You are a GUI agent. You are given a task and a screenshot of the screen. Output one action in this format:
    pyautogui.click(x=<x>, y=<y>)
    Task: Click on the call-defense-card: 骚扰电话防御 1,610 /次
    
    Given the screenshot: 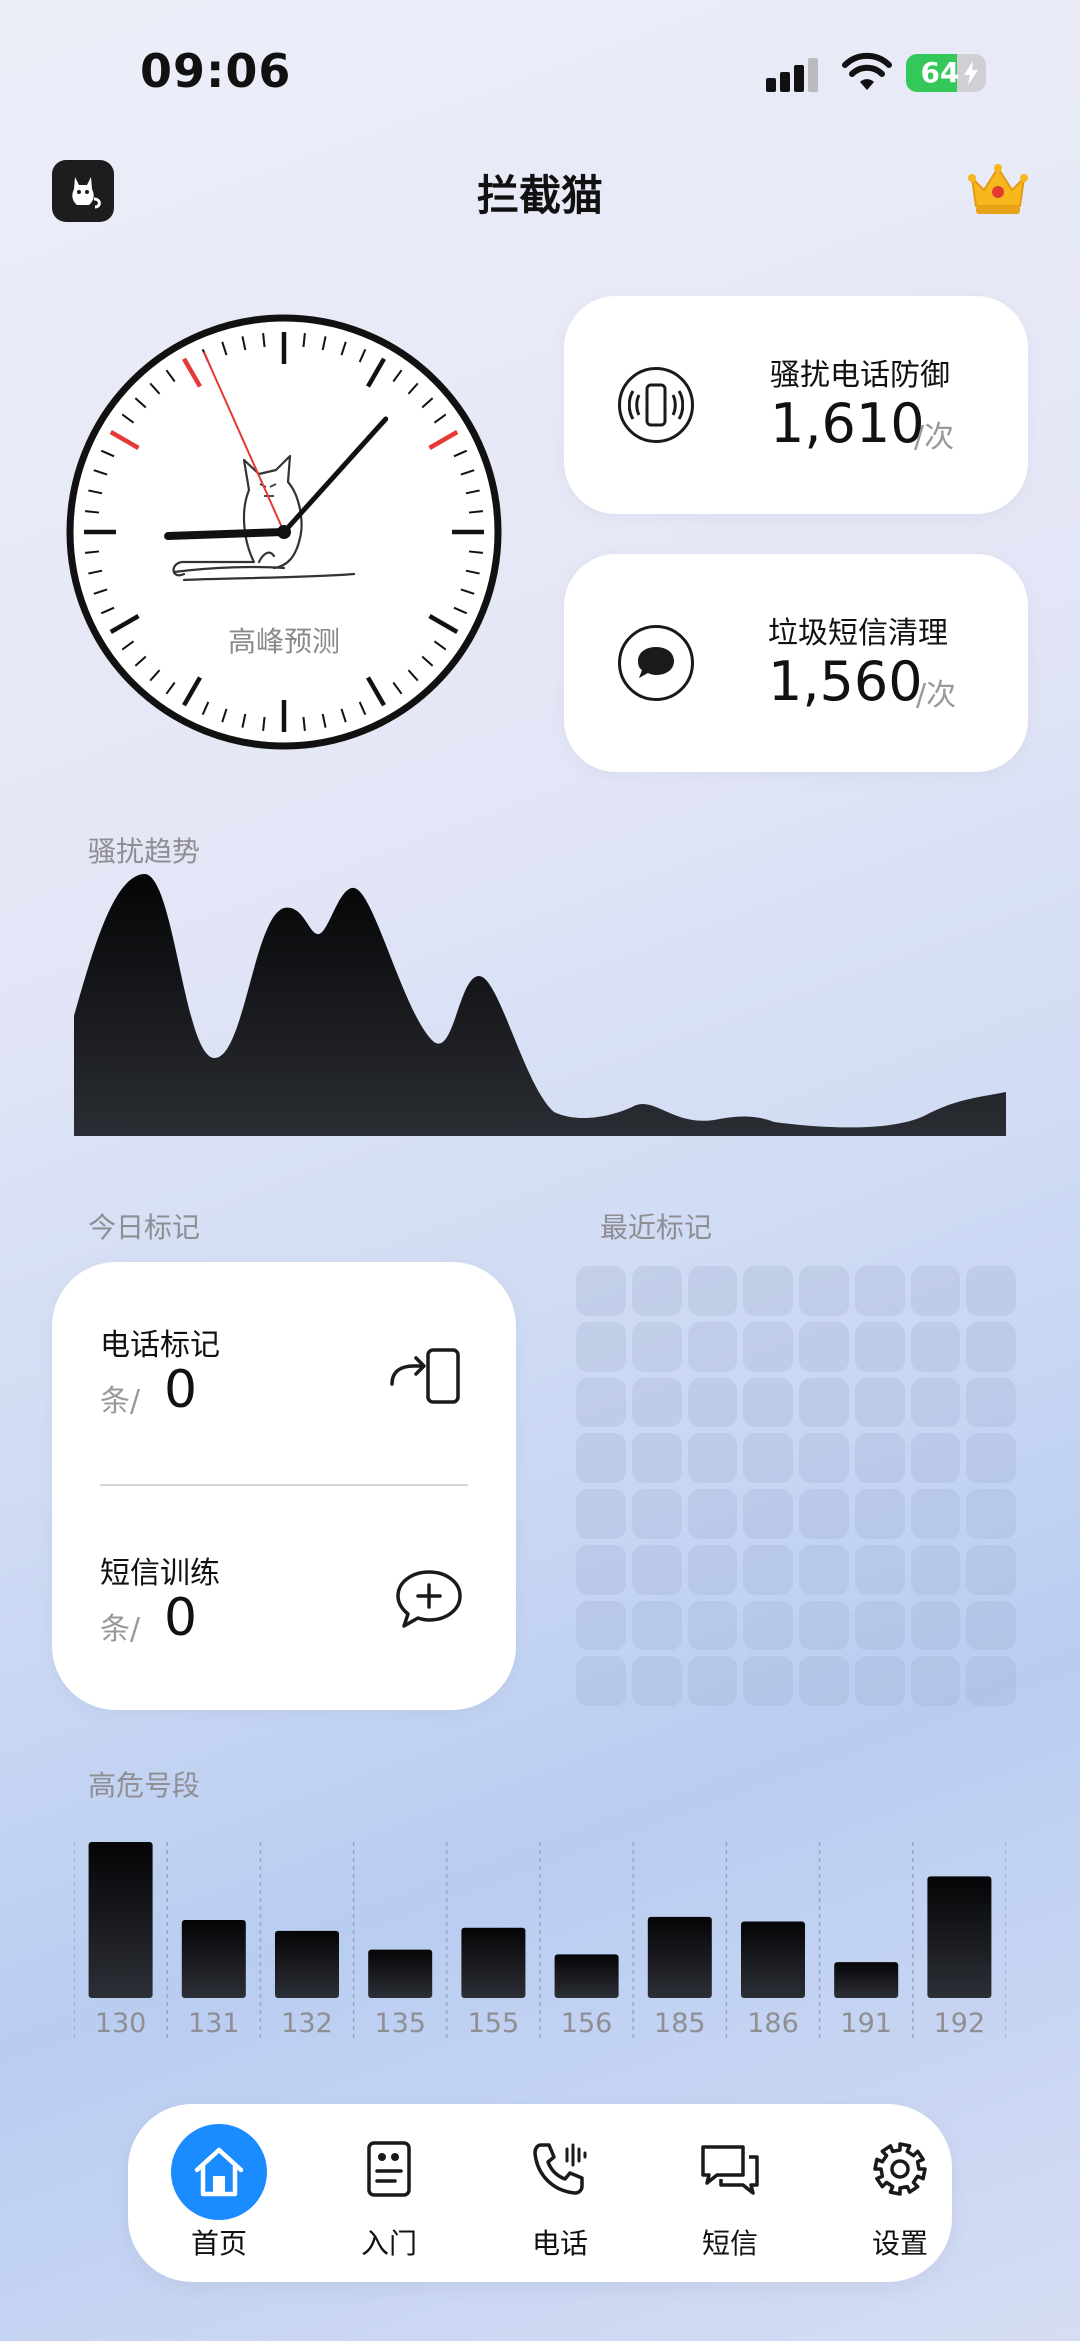 What is the action you would take?
    pyautogui.click(x=796, y=405)
    